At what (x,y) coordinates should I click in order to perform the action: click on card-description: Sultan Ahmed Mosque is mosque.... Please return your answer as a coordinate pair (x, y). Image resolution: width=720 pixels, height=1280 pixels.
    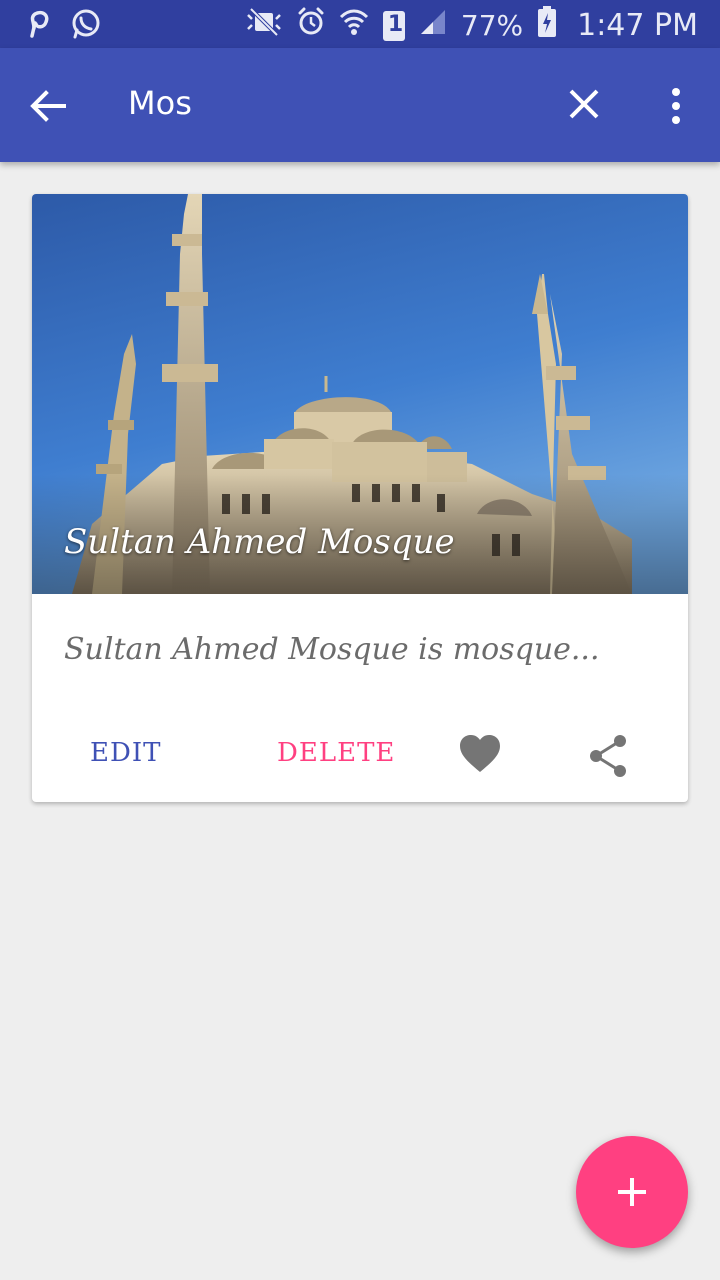
    Looking at the image, I should click on (332, 649).